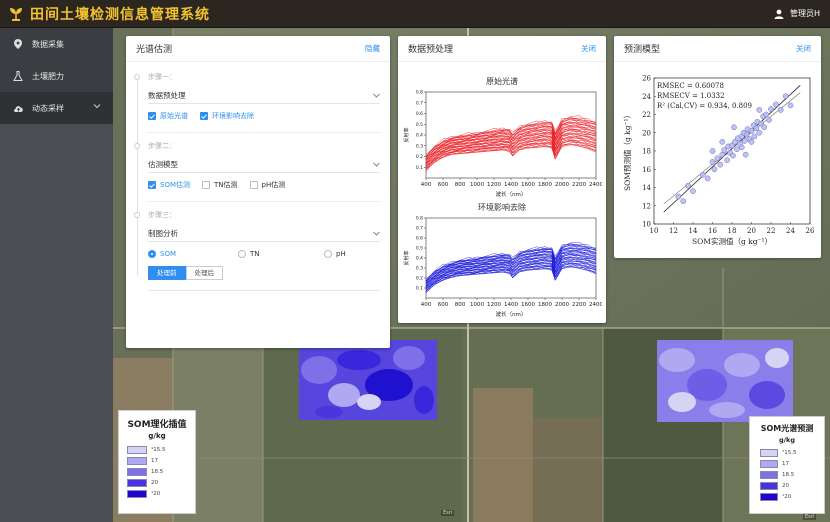 The width and height of the screenshot is (830, 522). I want to click on sidebar-item-soil-fertility: 土壤肥力, so click(56, 76).